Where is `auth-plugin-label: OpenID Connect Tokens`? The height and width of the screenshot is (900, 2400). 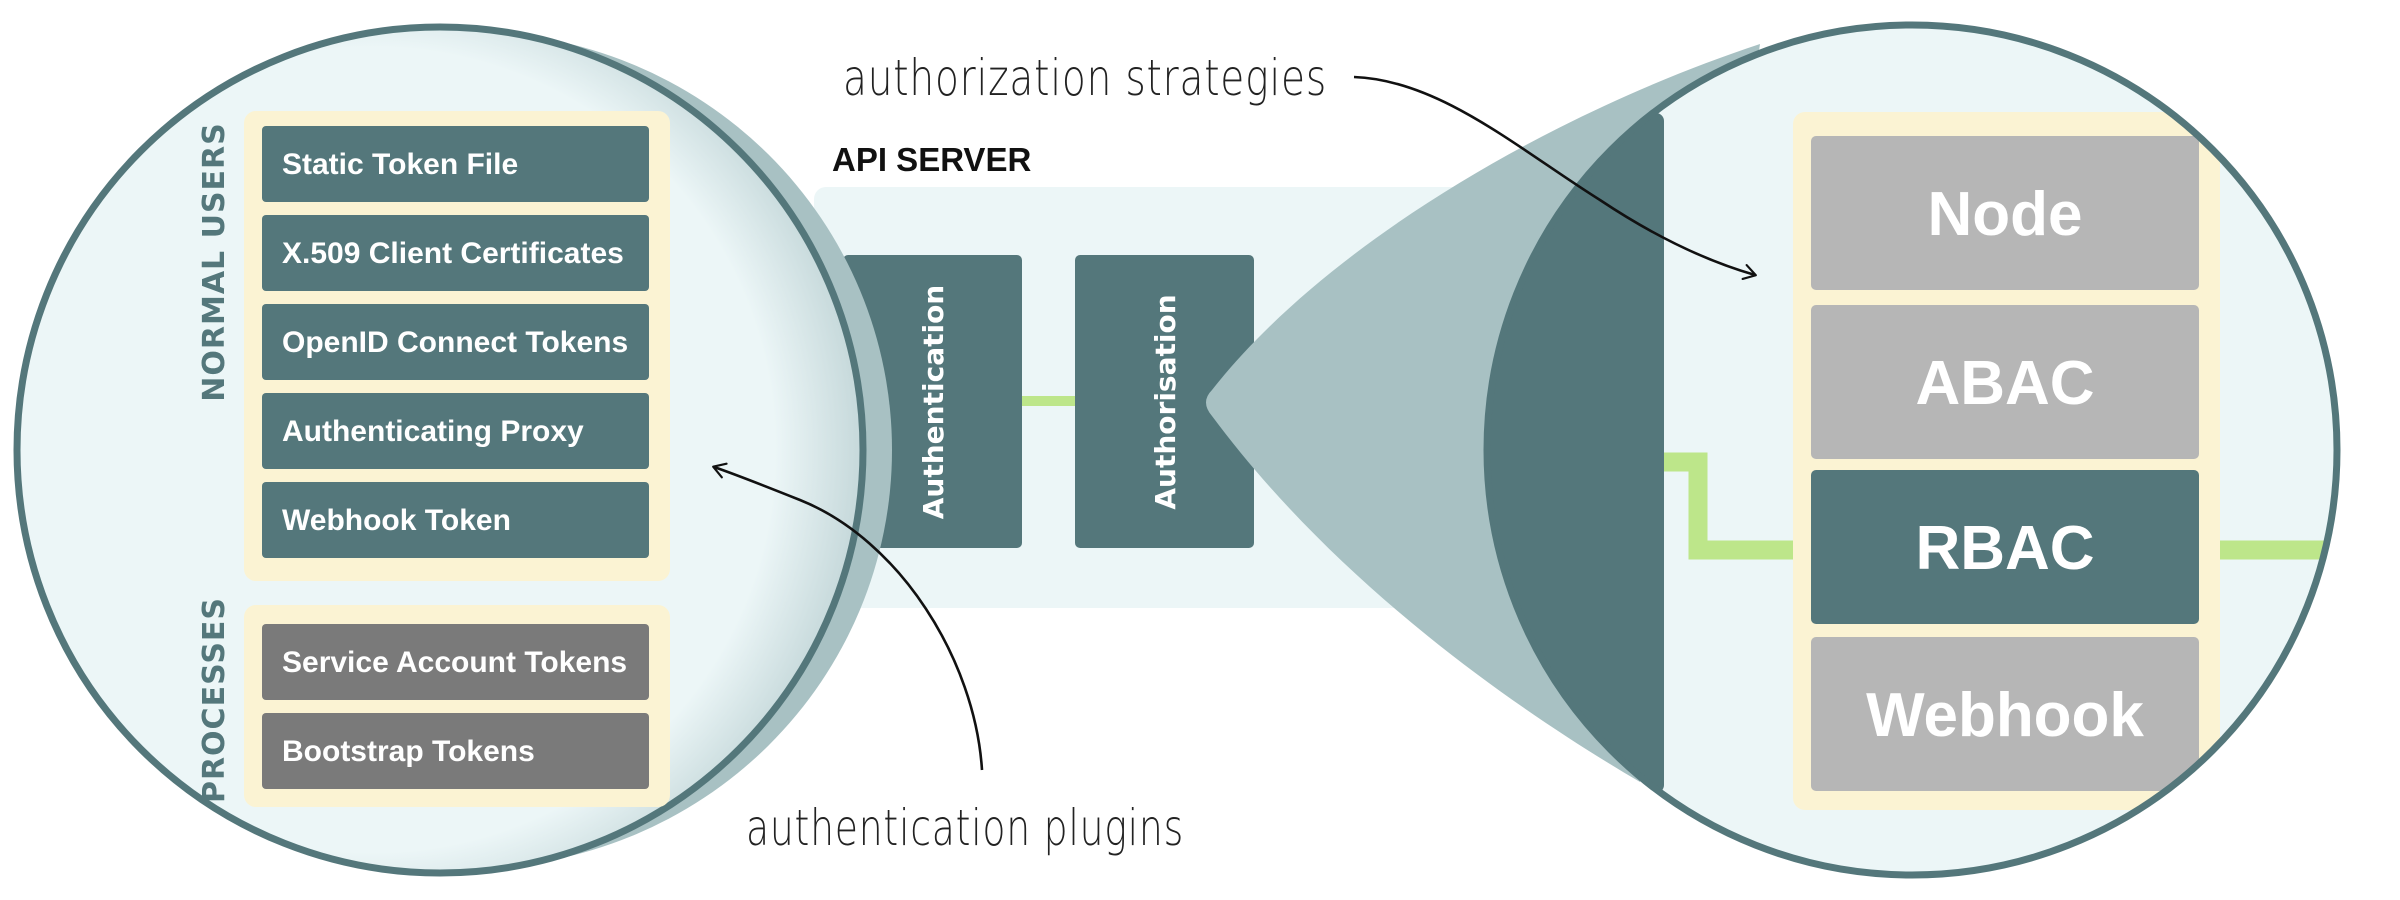
auth-plugin-label: OpenID Connect Tokens is located at coordinates (455, 342).